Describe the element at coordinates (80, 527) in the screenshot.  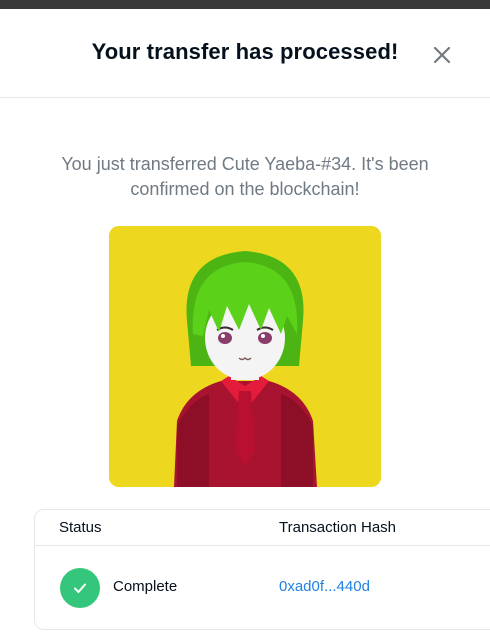
I see `status-column-header: Status` at that location.